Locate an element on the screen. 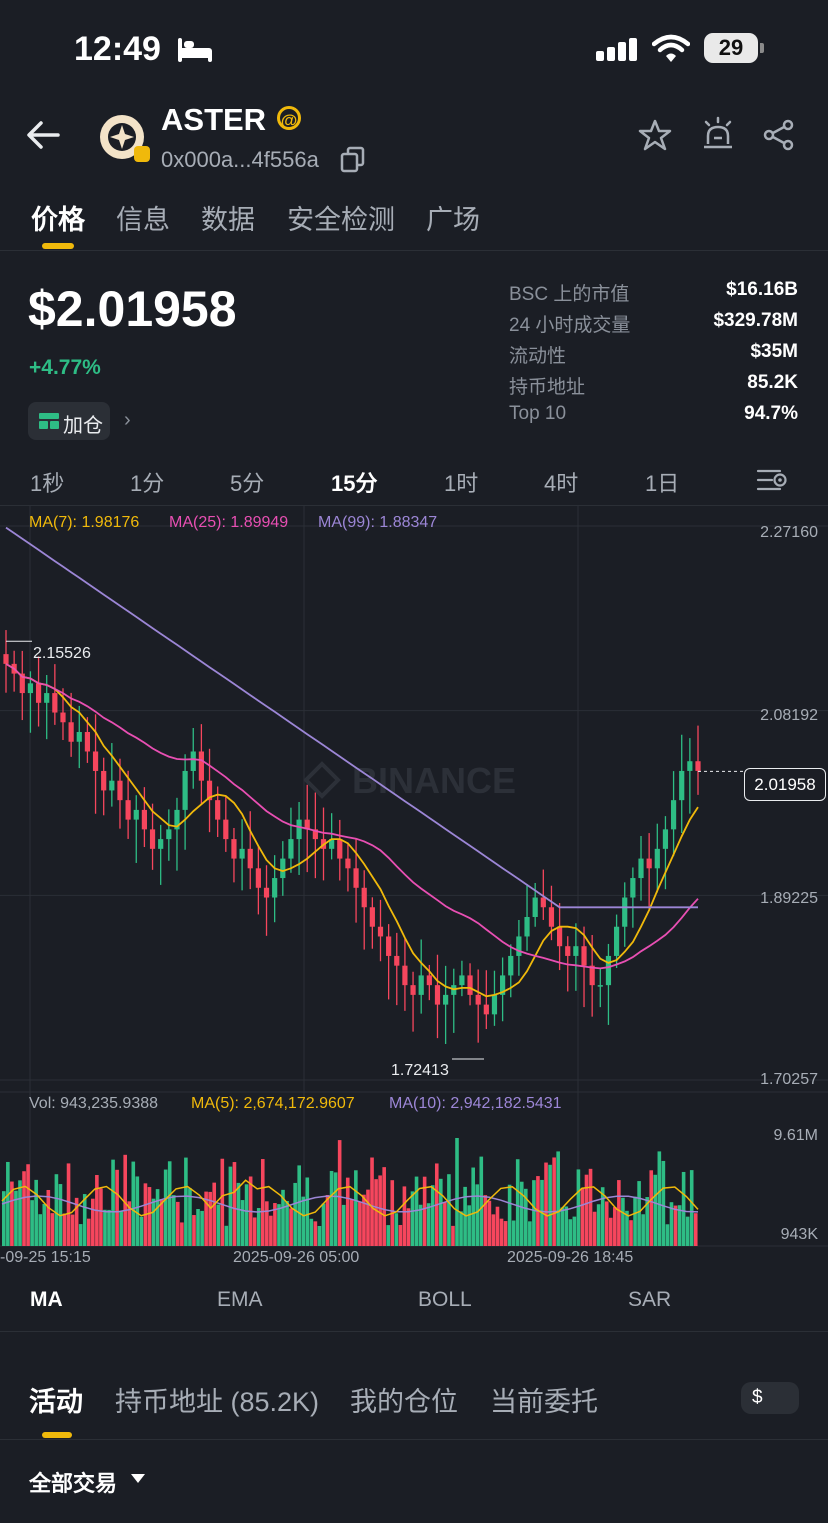  indicator-ma: MA is located at coordinates (46, 1300).